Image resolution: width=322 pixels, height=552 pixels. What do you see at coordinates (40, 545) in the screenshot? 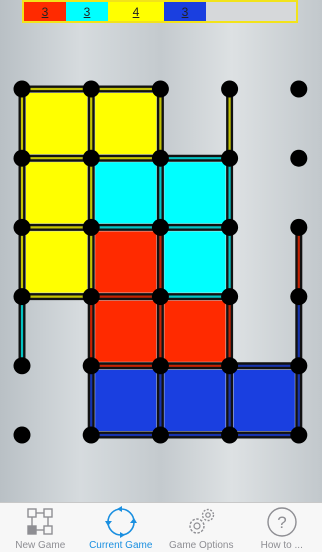
I see `tab-label-new-game: New Game` at bounding box center [40, 545].